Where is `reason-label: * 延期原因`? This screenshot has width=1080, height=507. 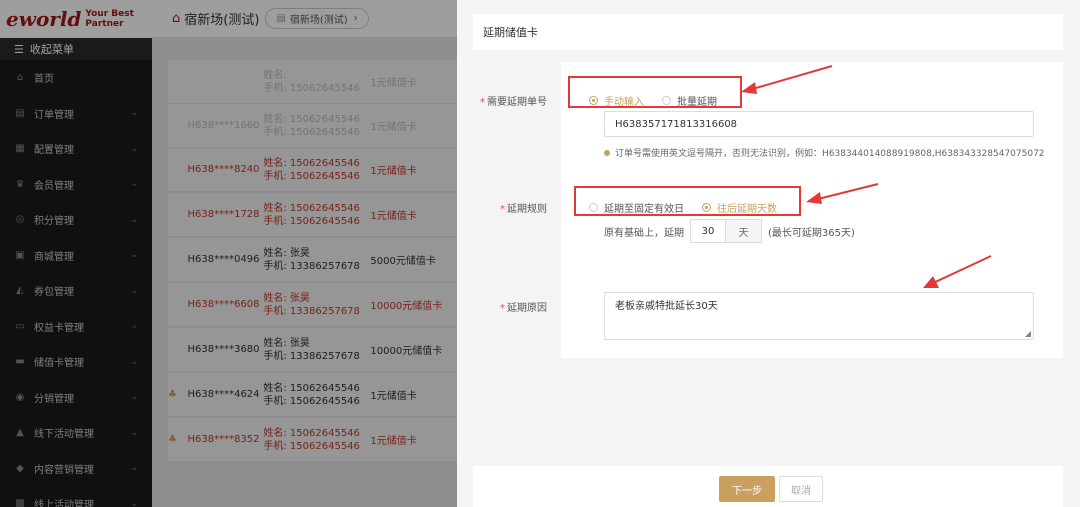 reason-label: * 延期原因 is located at coordinates (523, 308).